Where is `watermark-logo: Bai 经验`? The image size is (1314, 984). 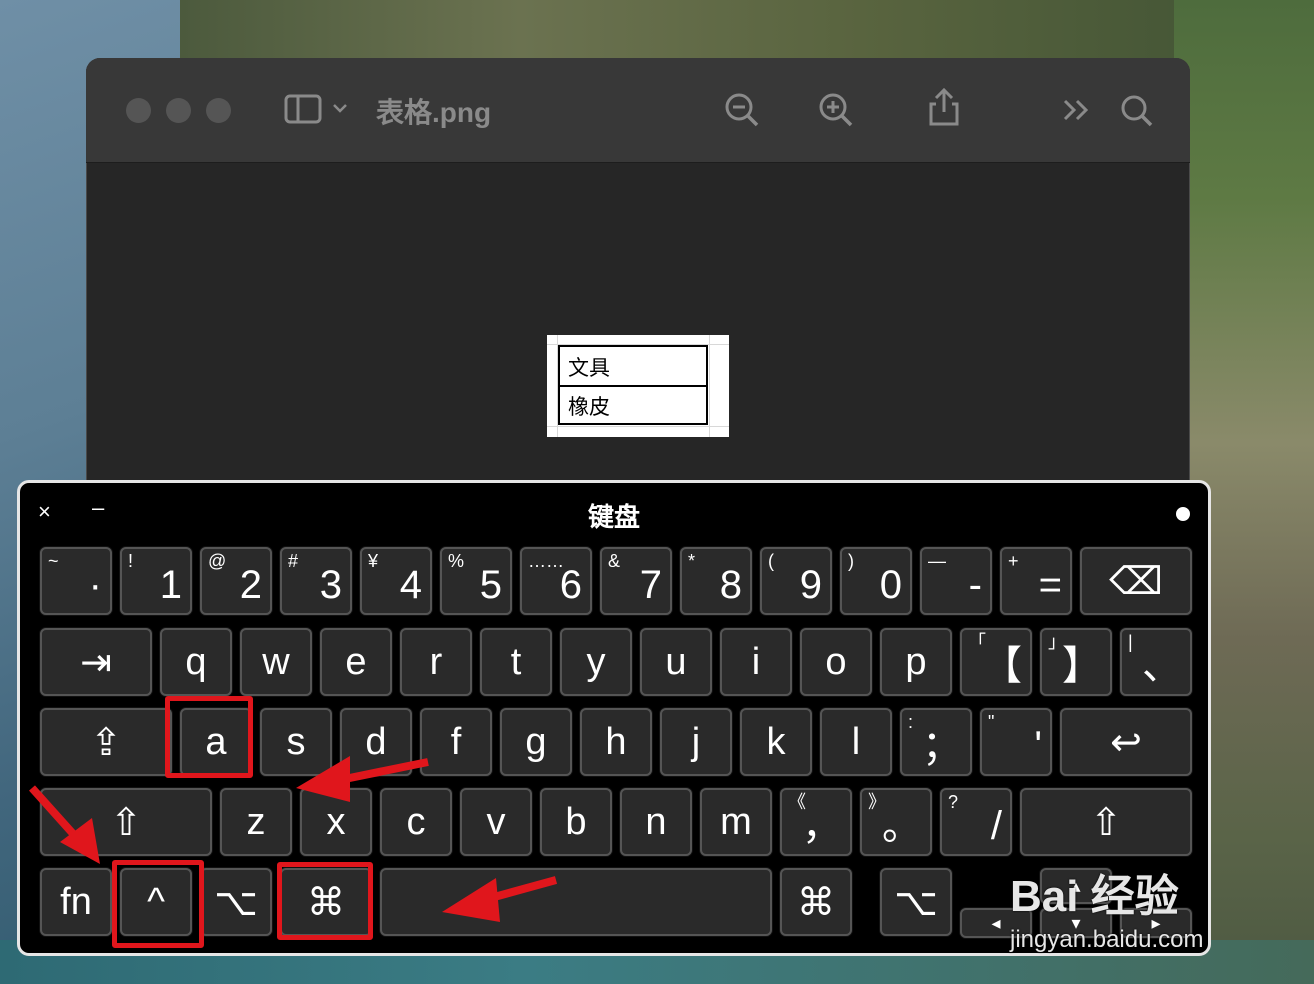
watermark-logo: Bai 经验 is located at coordinates (1094, 896).